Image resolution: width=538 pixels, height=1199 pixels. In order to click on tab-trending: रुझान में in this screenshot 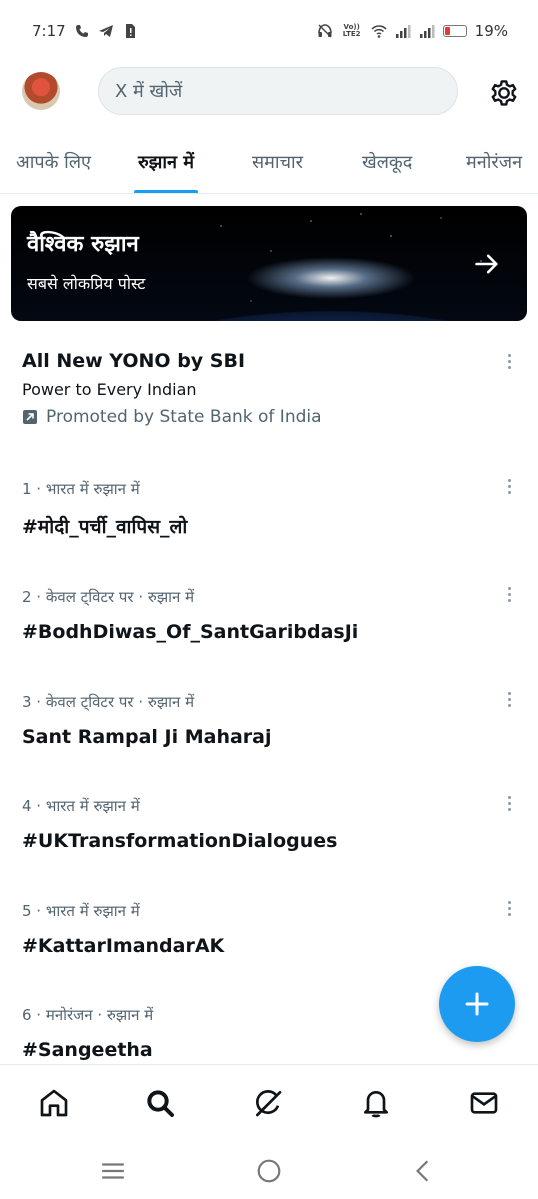, I will do `click(166, 161)`.